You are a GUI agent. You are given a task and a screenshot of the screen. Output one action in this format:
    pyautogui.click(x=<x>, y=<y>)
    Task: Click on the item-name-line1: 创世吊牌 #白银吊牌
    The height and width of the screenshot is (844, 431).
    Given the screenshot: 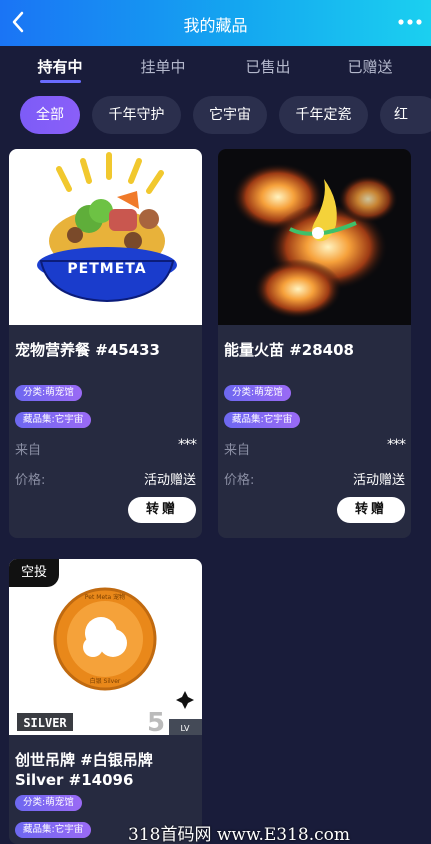 What is the action you would take?
    pyautogui.click(x=84, y=760)
    